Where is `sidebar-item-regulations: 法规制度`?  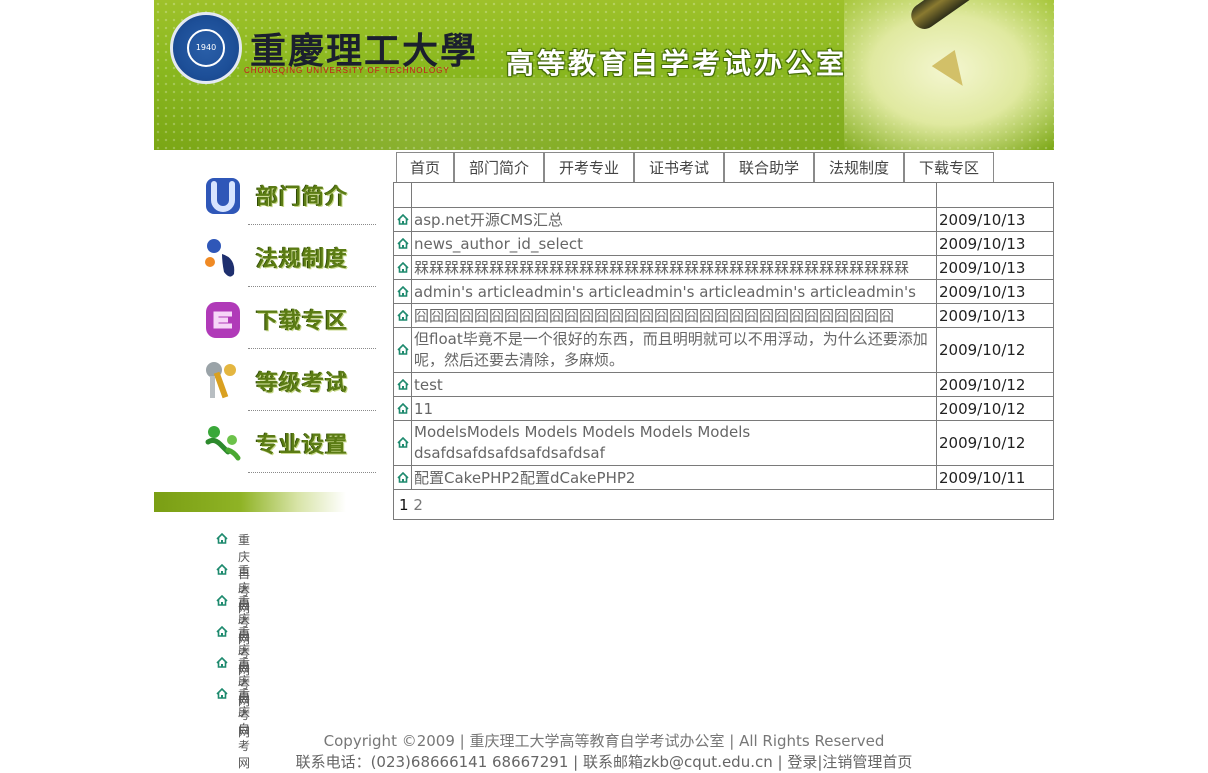 sidebar-item-regulations: 法规制度 is located at coordinates (288, 256).